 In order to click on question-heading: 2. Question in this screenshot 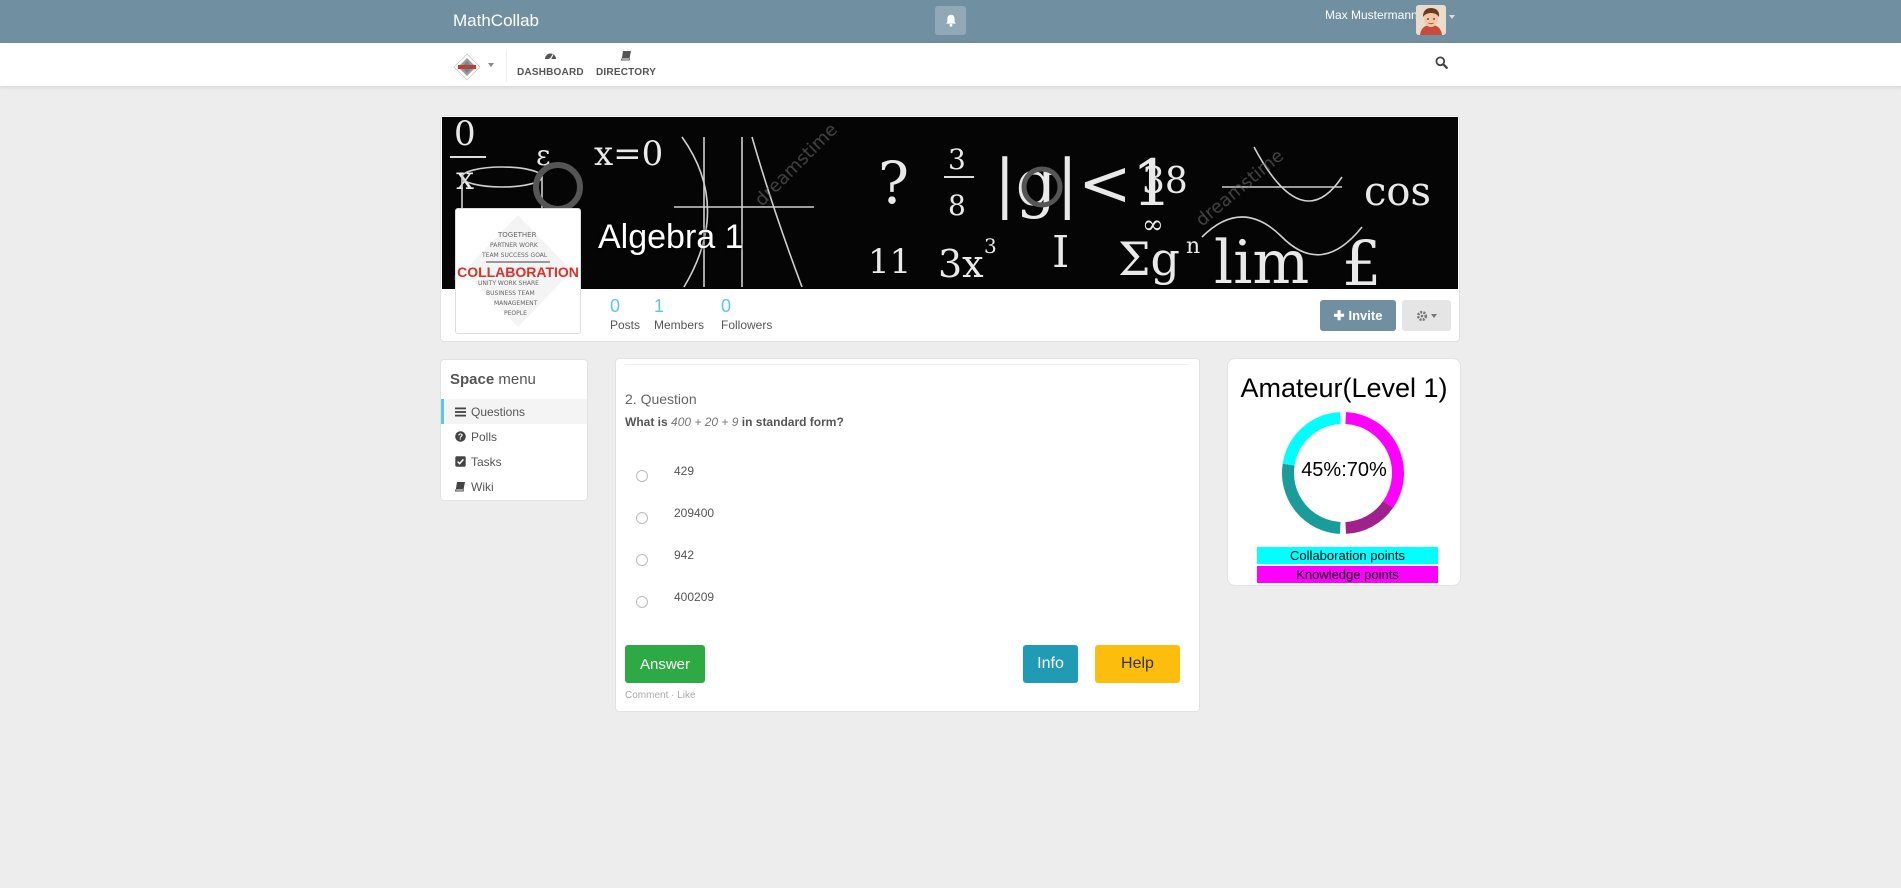, I will do `click(661, 399)`.